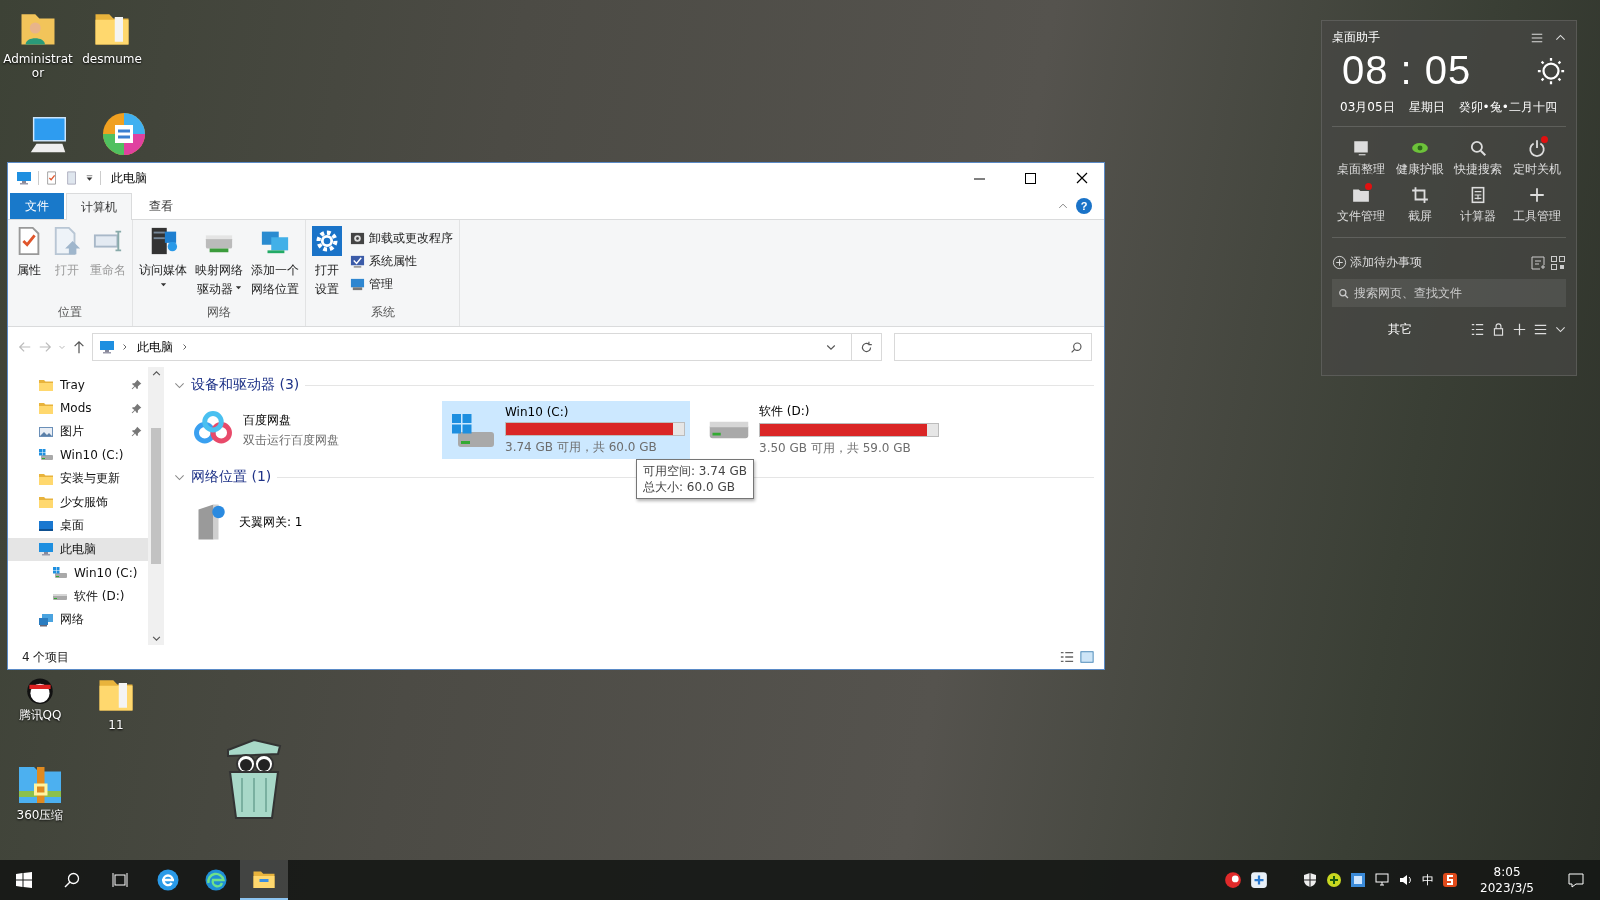 The height and width of the screenshot is (900, 1600). Describe the element at coordinates (78, 385) in the screenshot. I see `nav-item: Tray` at that location.